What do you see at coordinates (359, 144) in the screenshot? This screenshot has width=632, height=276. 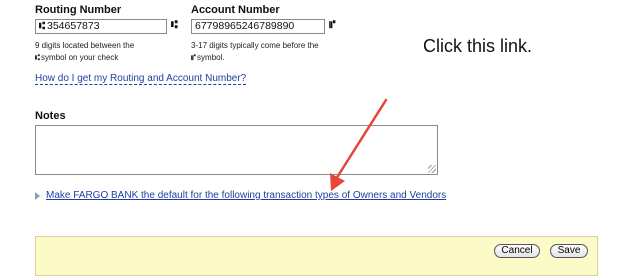 I see `annotation-arrow-icon` at bounding box center [359, 144].